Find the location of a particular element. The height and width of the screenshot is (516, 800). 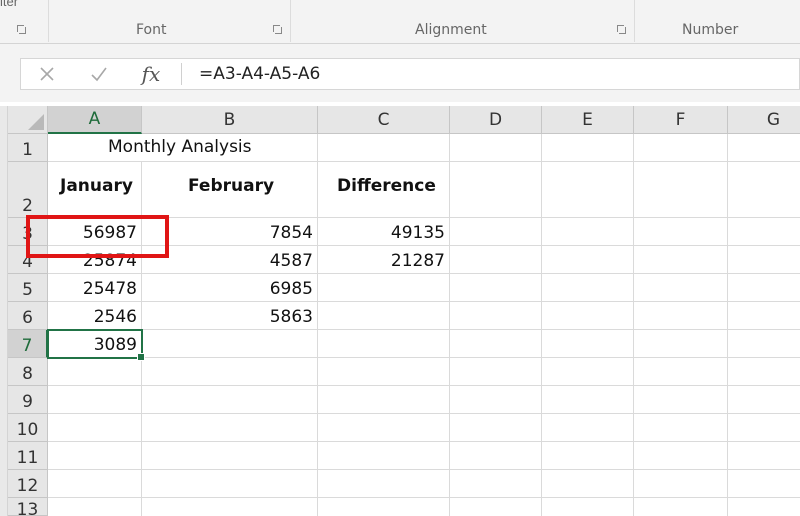

cell-f3 is located at coordinates (681, 232).